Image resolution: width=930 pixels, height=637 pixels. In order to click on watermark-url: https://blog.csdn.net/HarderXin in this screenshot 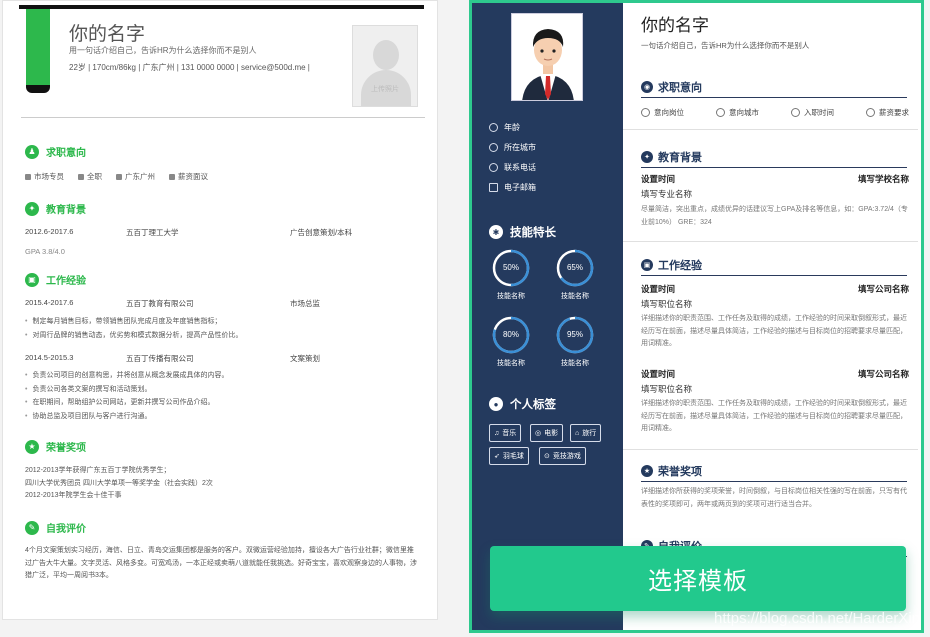, I will do `click(817, 618)`.